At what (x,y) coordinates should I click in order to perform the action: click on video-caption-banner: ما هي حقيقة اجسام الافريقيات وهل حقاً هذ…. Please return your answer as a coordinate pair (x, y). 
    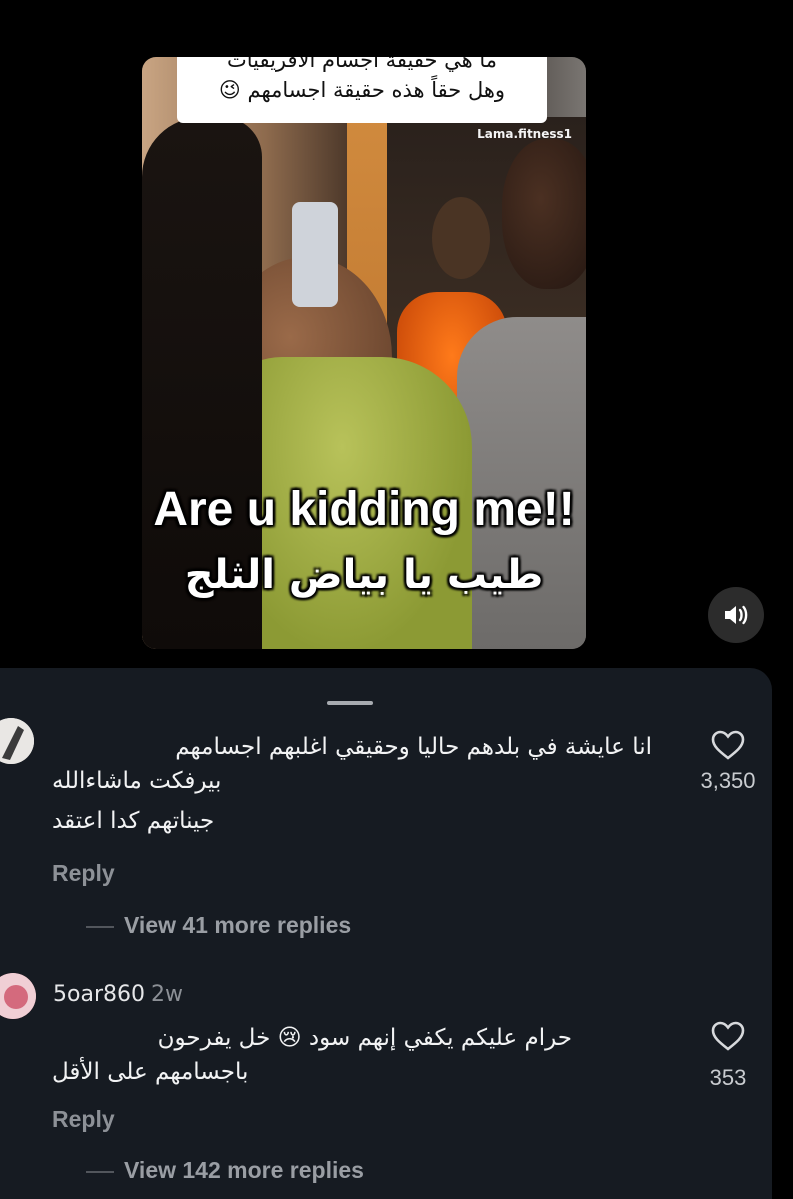
    Looking at the image, I should click on (362, 90).